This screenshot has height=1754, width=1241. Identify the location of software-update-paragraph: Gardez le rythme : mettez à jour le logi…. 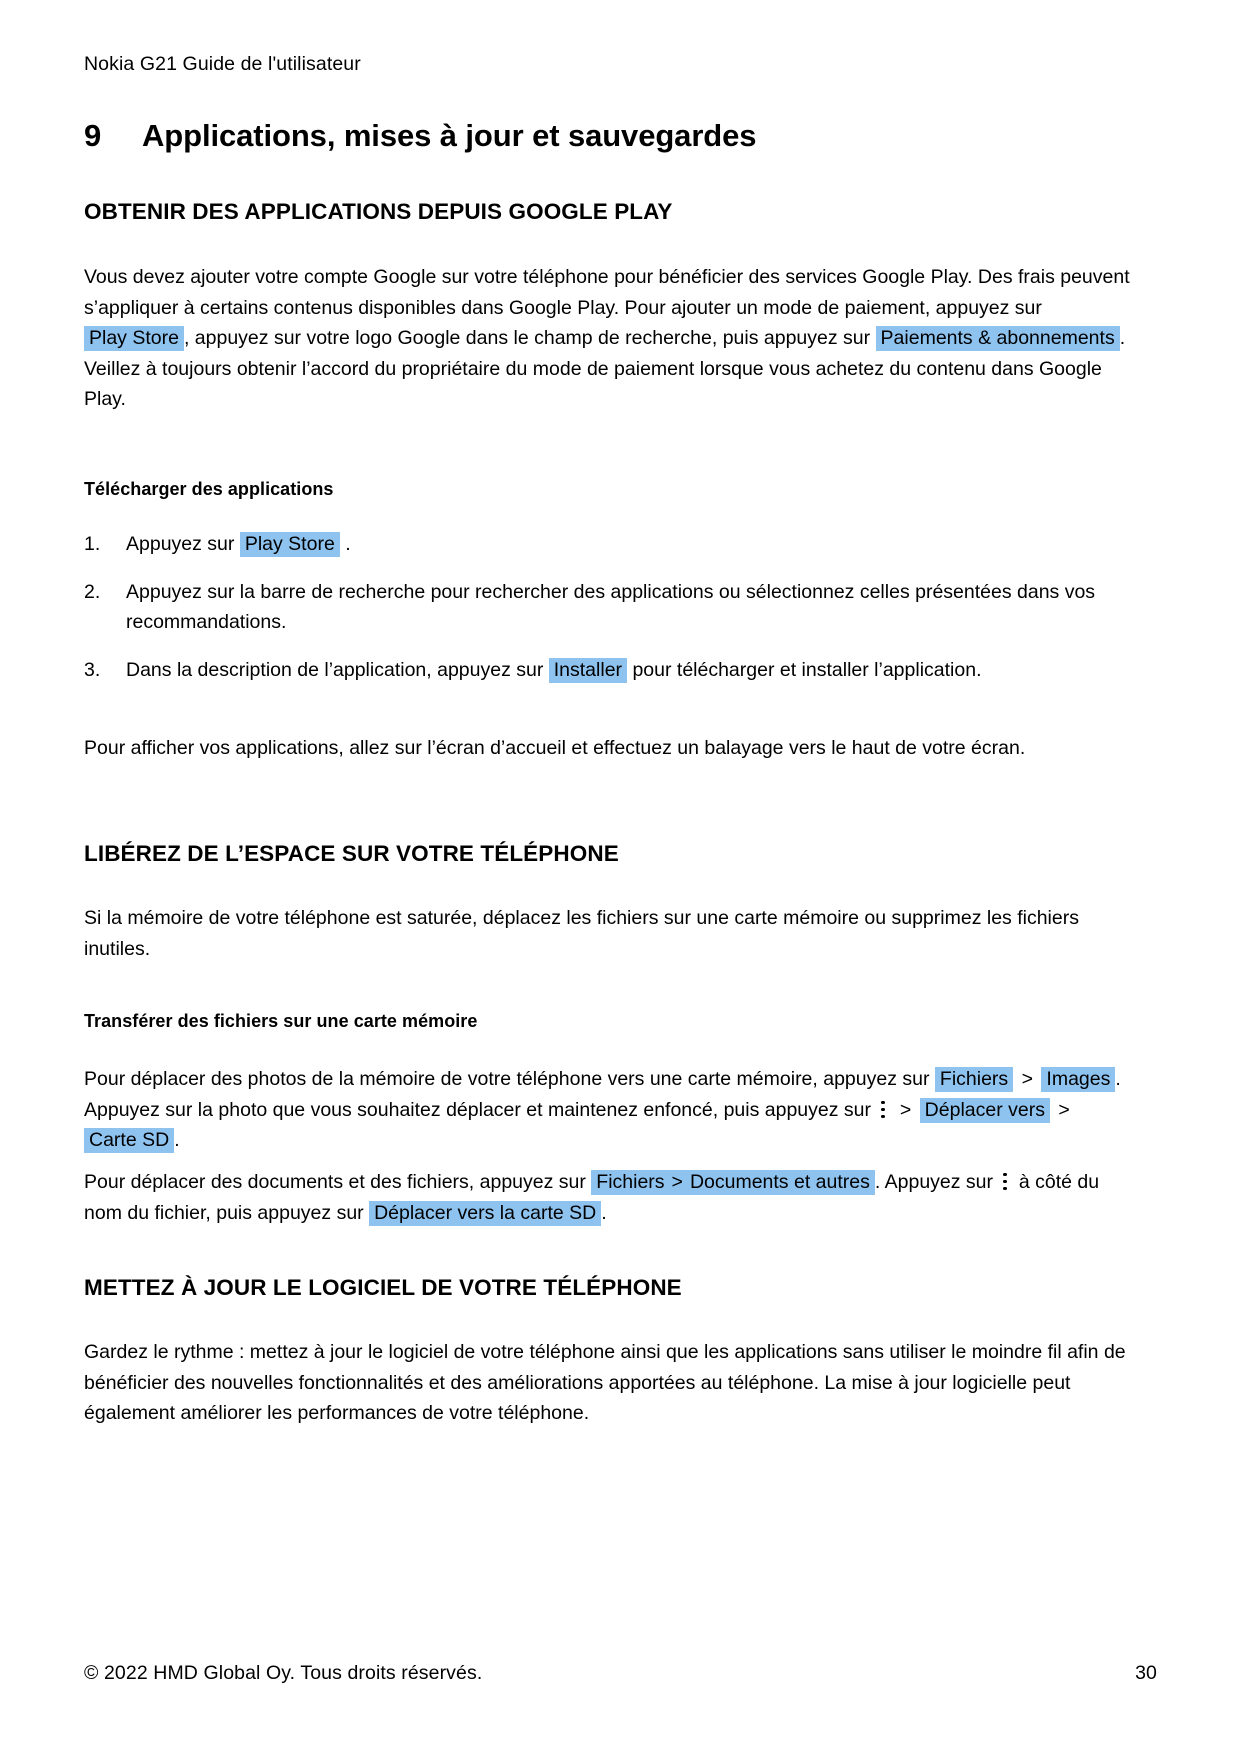
(605, 1382).